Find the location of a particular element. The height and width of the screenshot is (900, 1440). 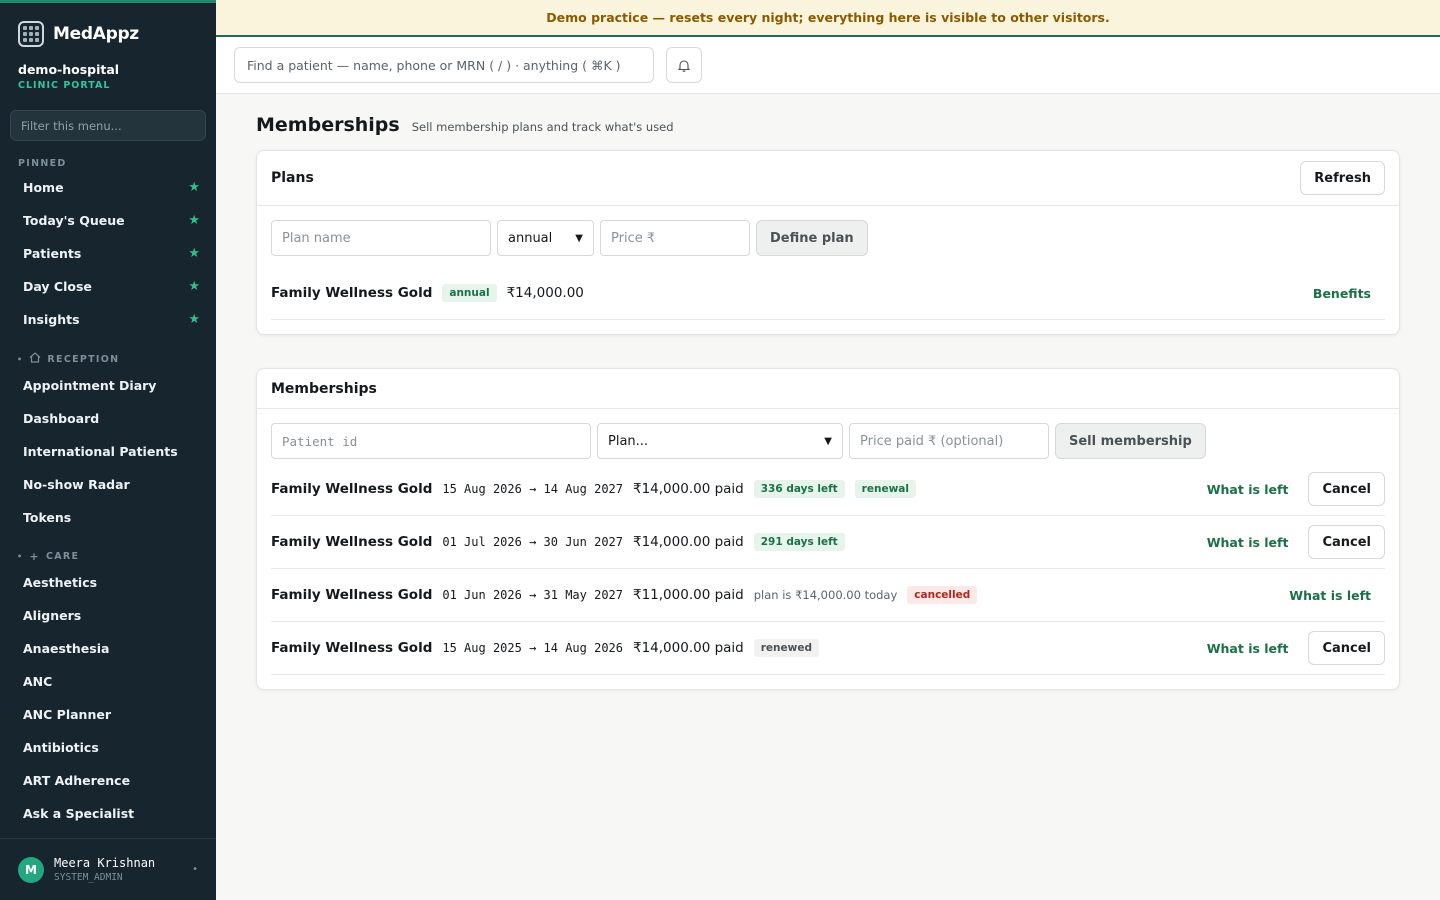

avatar: M is located at coordinates (31, 869).